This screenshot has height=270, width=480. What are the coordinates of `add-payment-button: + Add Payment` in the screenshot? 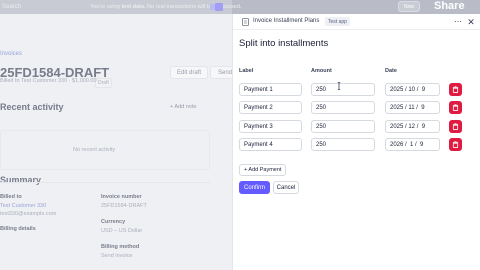 It's located at (263, 170).